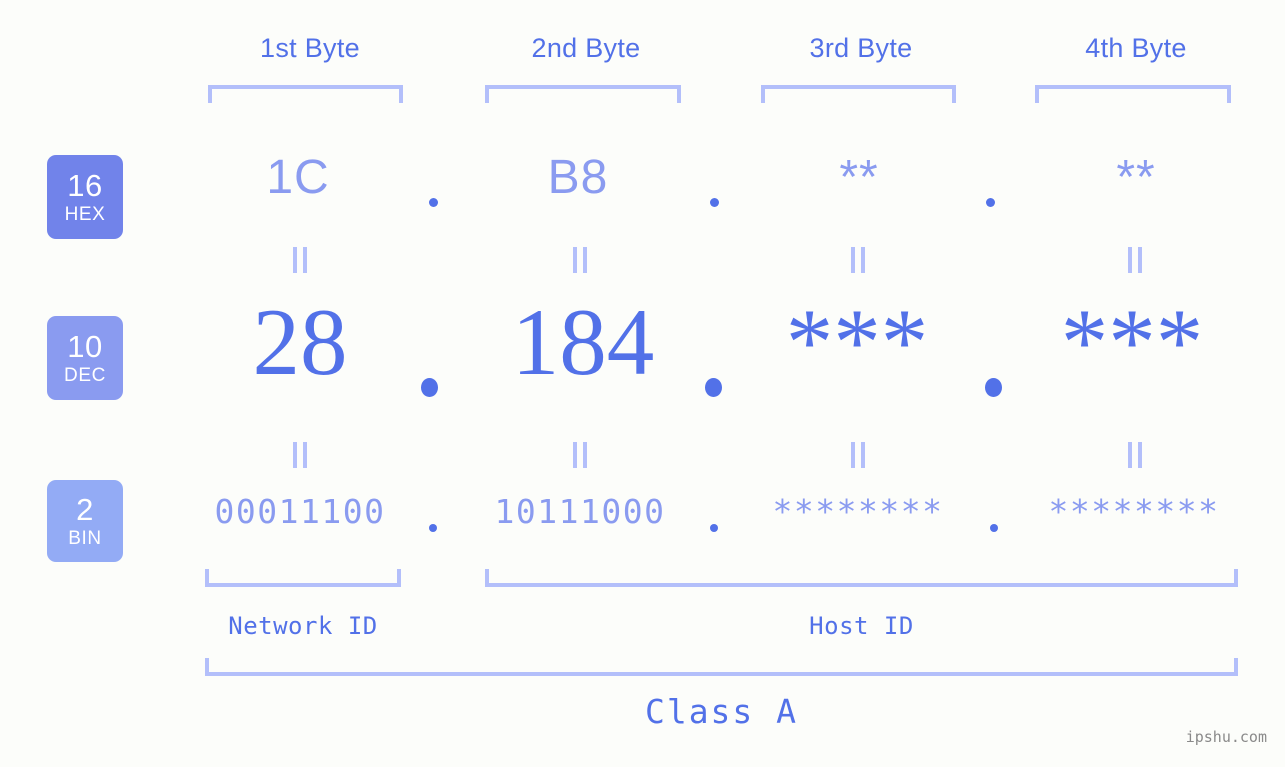 Image resolution: width=1285 pixels, height=767 pixels. What do you see at coordinates (300, 511) in the screenshot?
I see `bin-byte-1: 00011100` at bounding box center [300, 511].